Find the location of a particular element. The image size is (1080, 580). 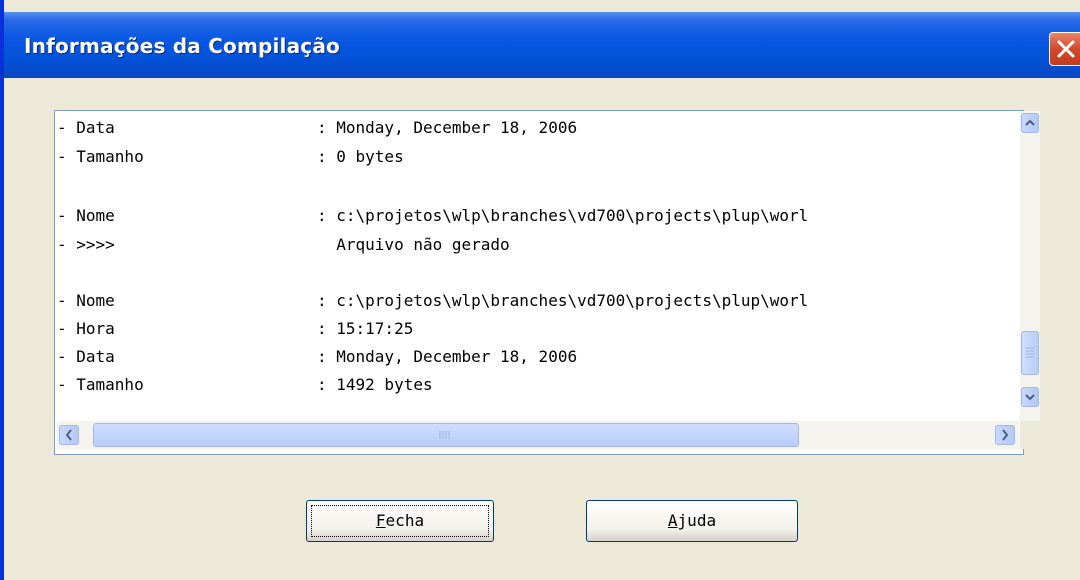

arrow-left-icon is located at coordinates (68, 435).